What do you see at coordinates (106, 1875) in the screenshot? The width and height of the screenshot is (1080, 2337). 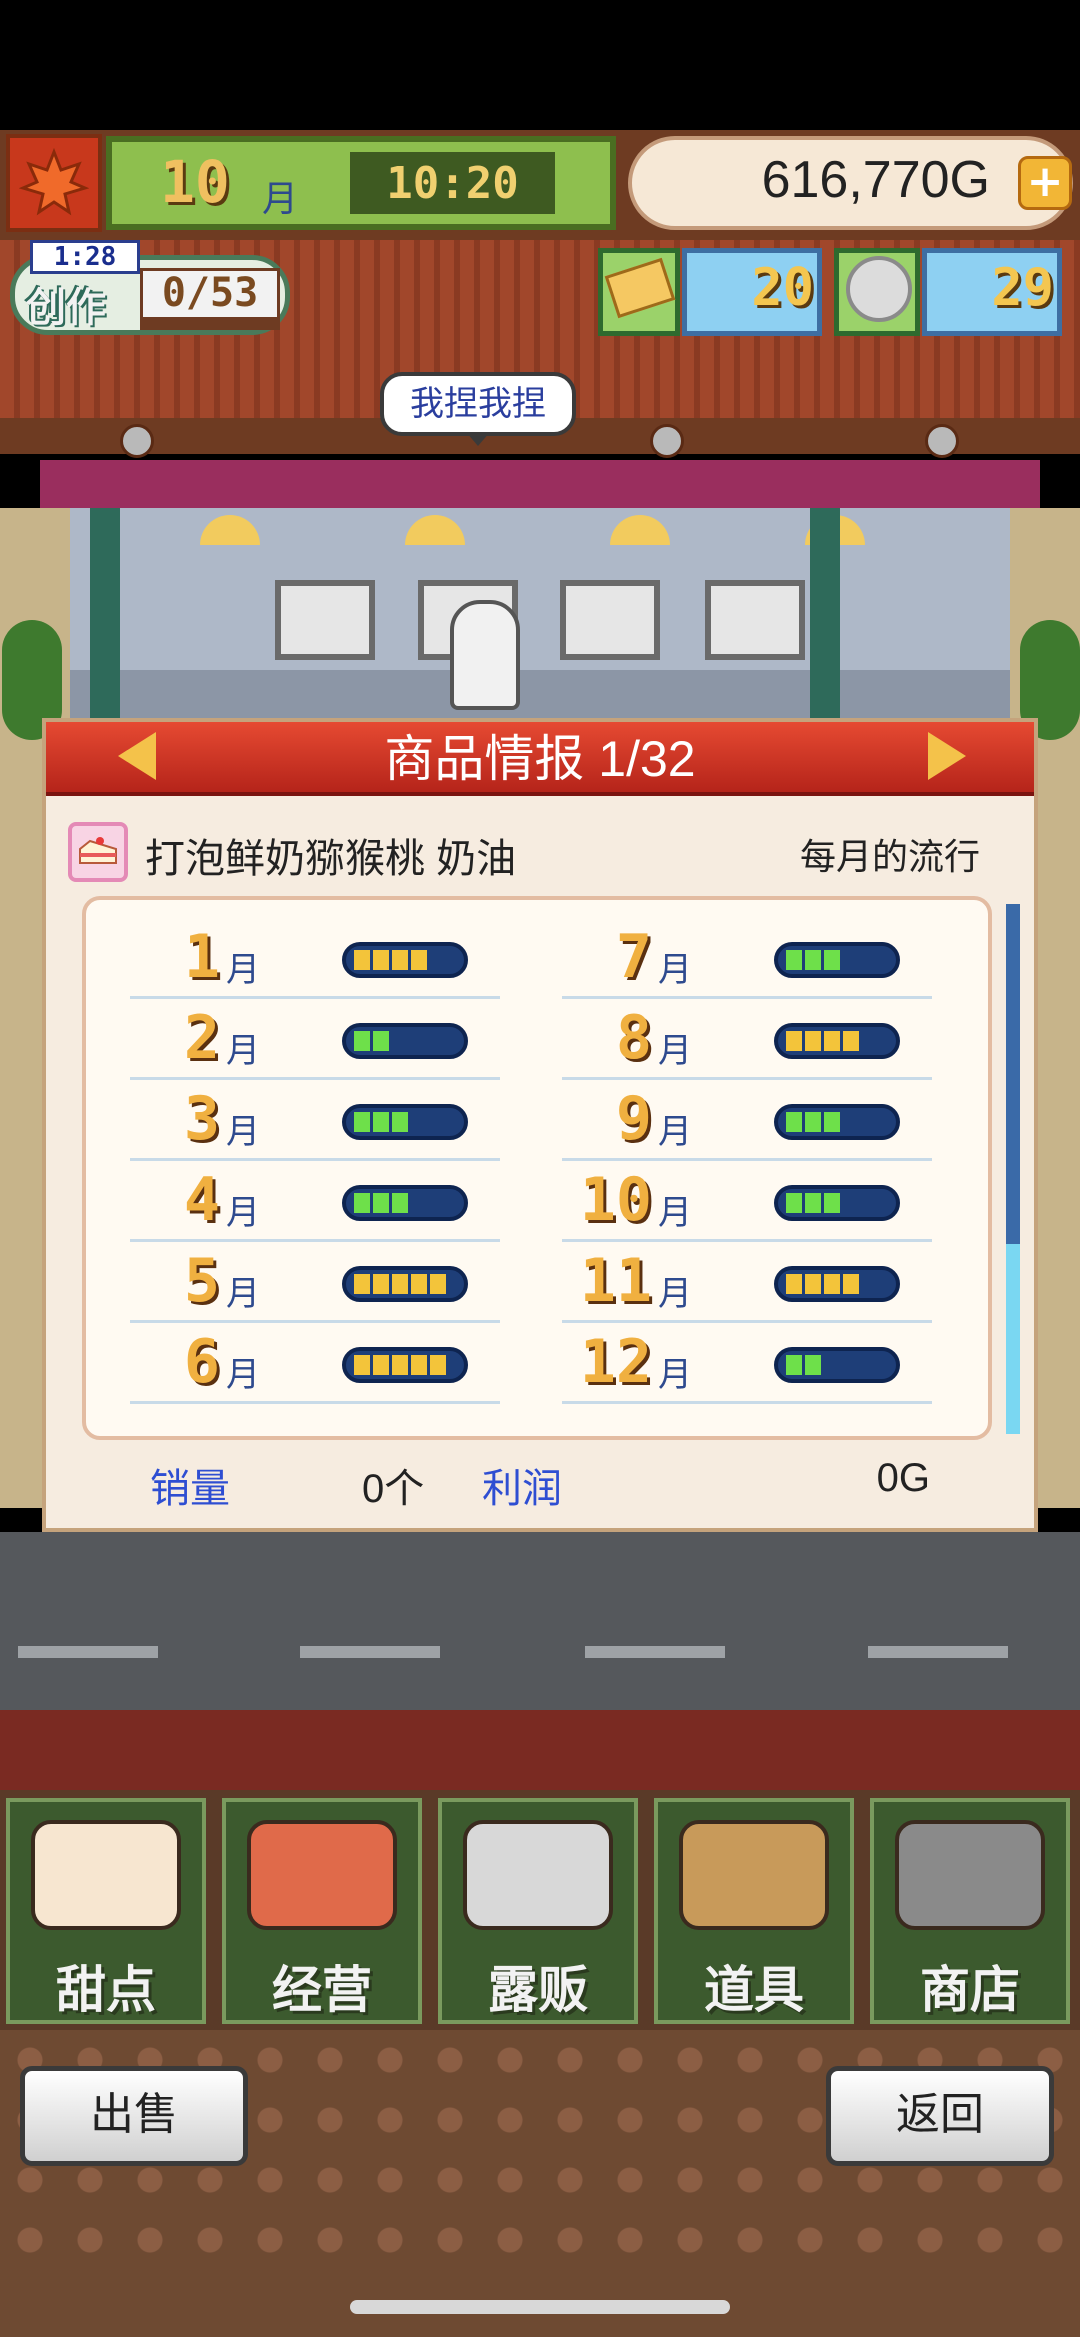 I see `cake-icon` at bounding box center [106, 1875].